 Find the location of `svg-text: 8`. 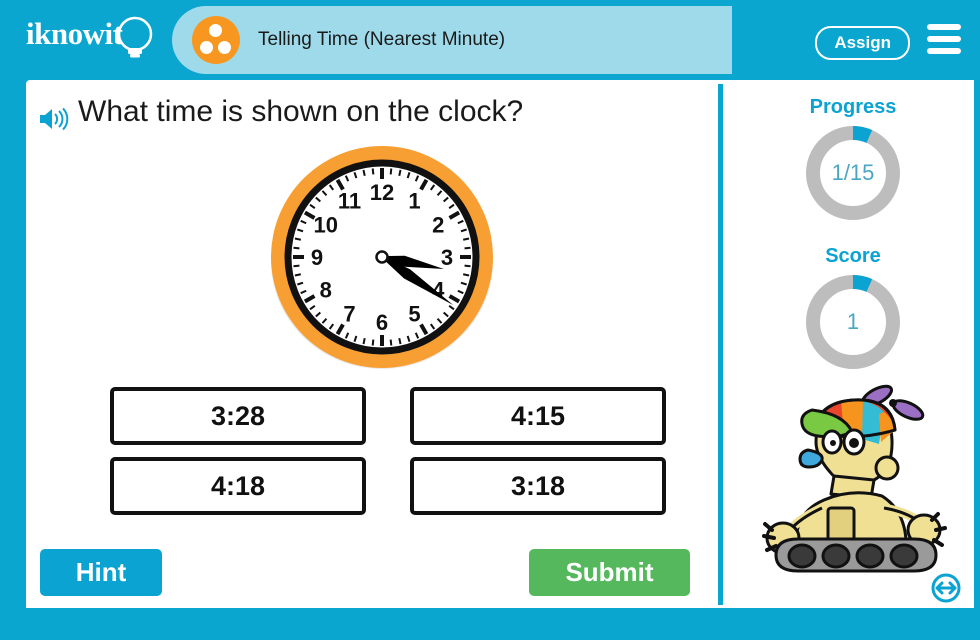

svg-text: 8 is located at coordinates (326, 290).